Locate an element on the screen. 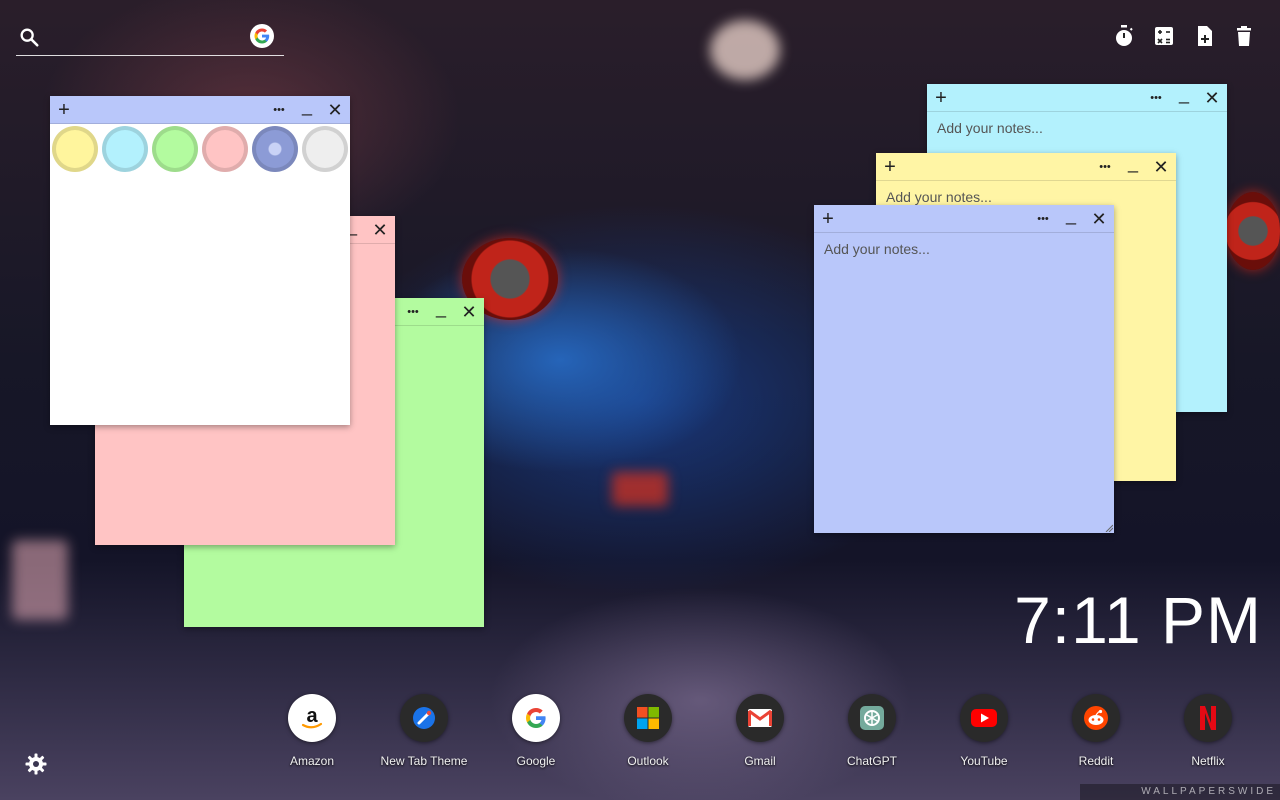 Image resolution: width=1280 pixels, height=800 pixels. new-tab-theme-icon is located at coordinates (424, 718).